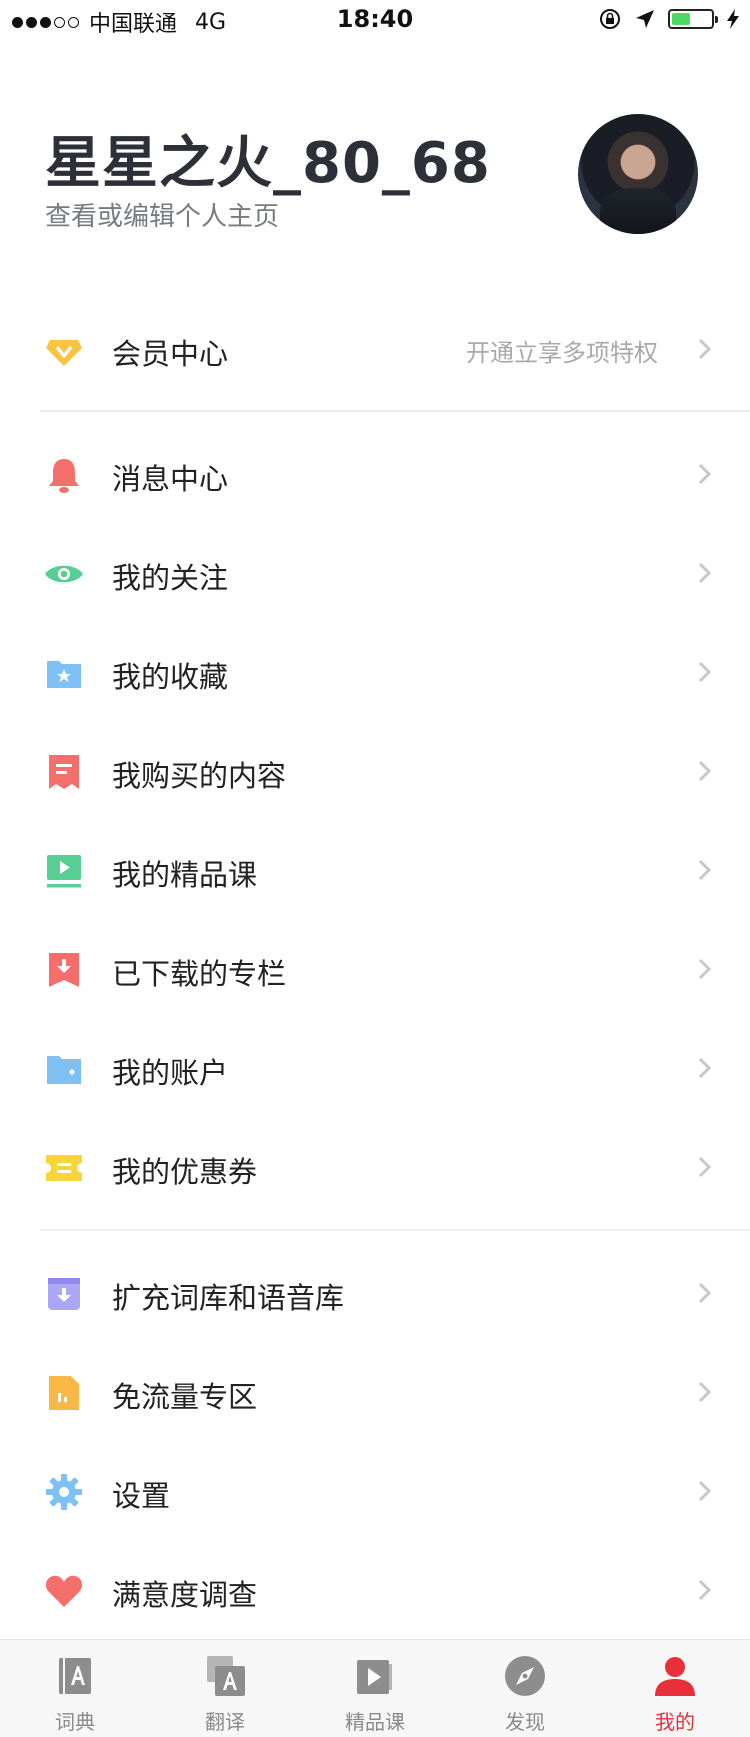  What do you see at coordinates (170, 1073) in the screenshot?
I see `menu-label: 我的账户` at bounding box center [170, 1073].